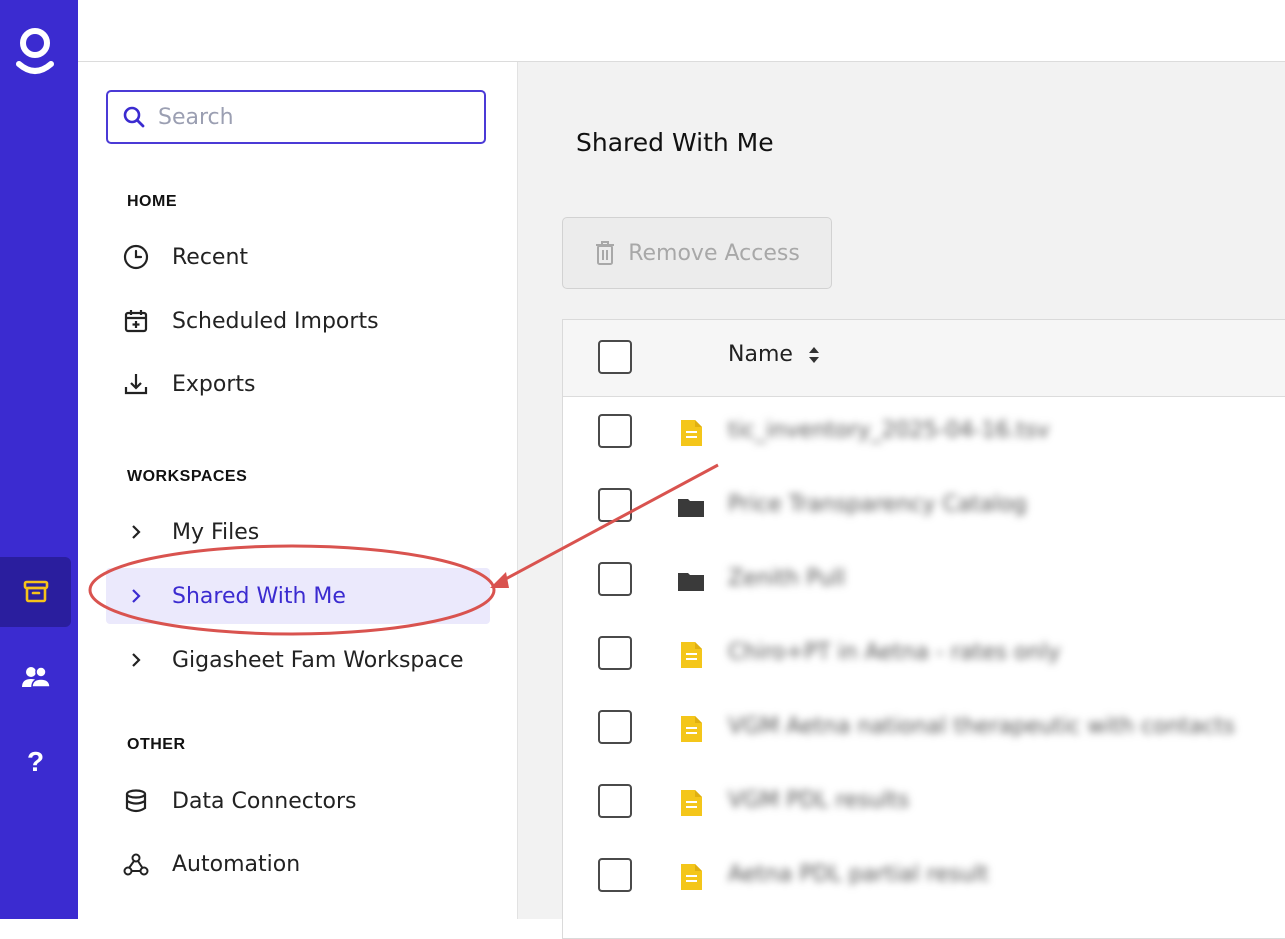  I want to click on remove-access-button: Remove Access, so click(697, 253).